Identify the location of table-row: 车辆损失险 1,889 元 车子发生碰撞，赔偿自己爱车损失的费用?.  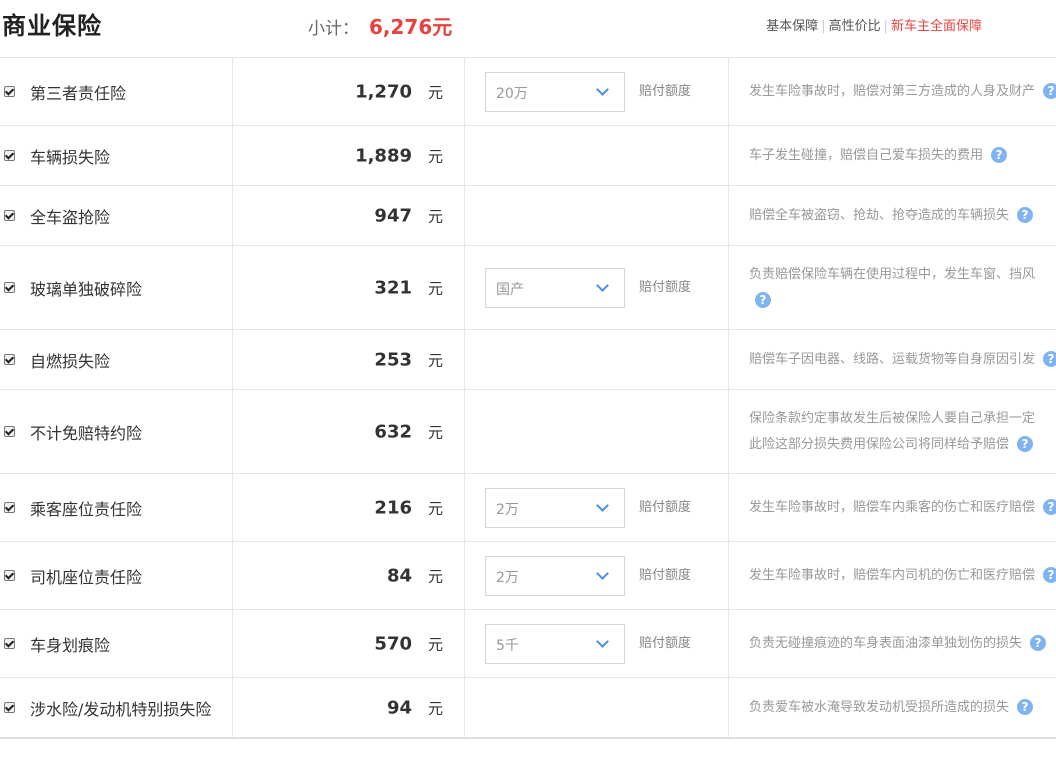
(528, 156).